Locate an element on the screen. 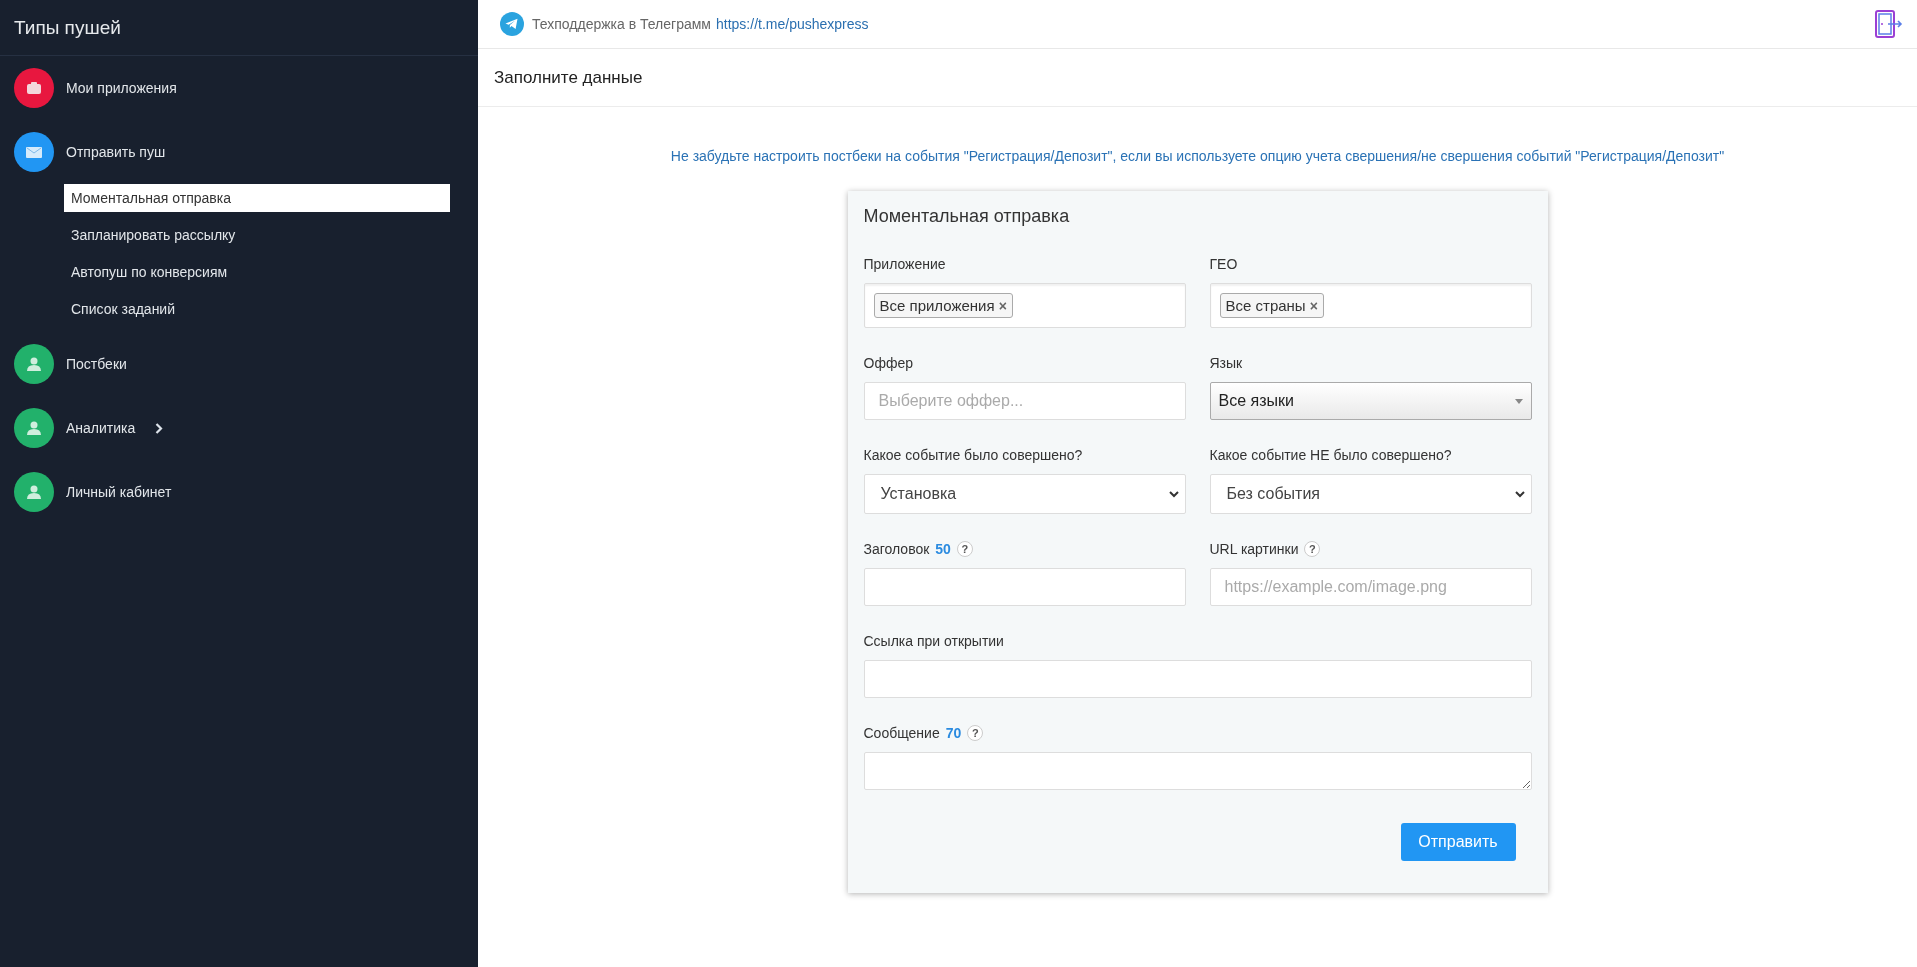 The height and width of the screenshot is (967, 1917). char-counter: 50 is located at coordinates (943, 549).